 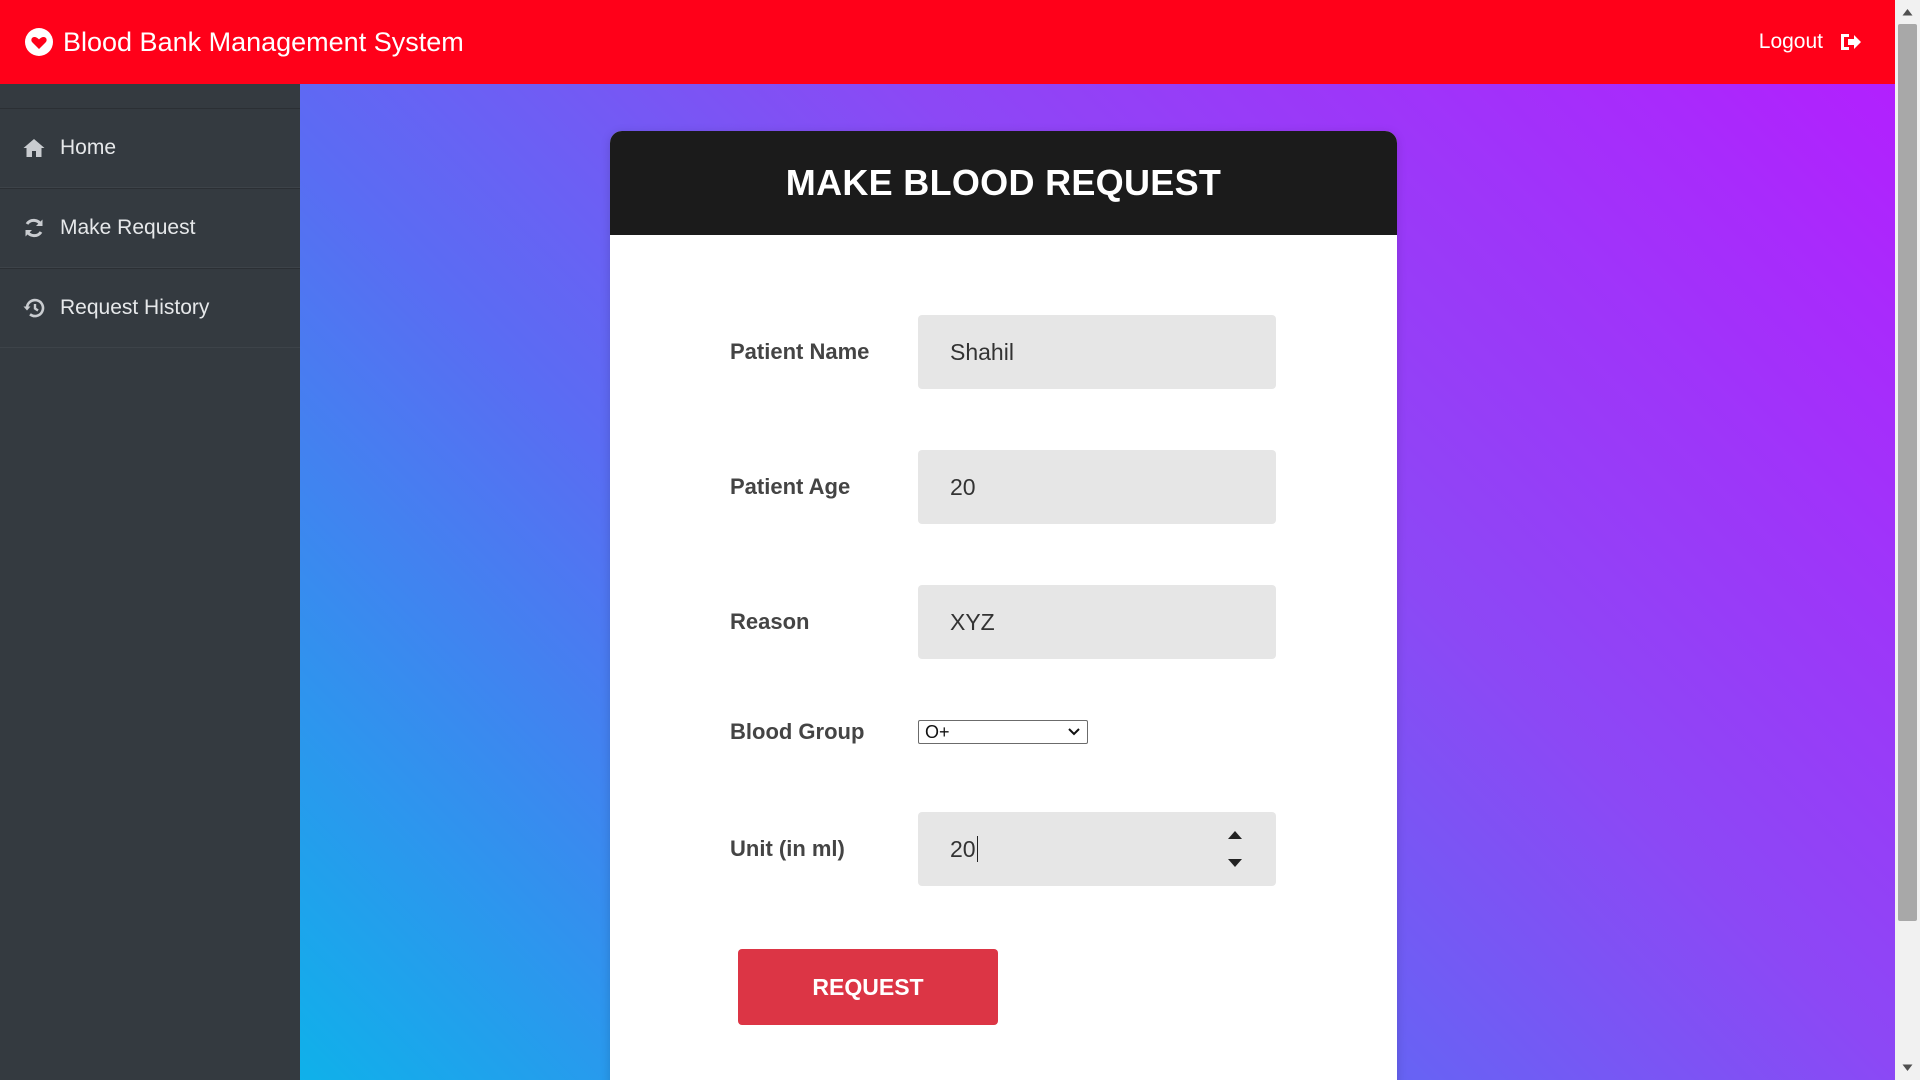 I want to click on blood-group-selected-value: O+, so click(x=937, y=731).